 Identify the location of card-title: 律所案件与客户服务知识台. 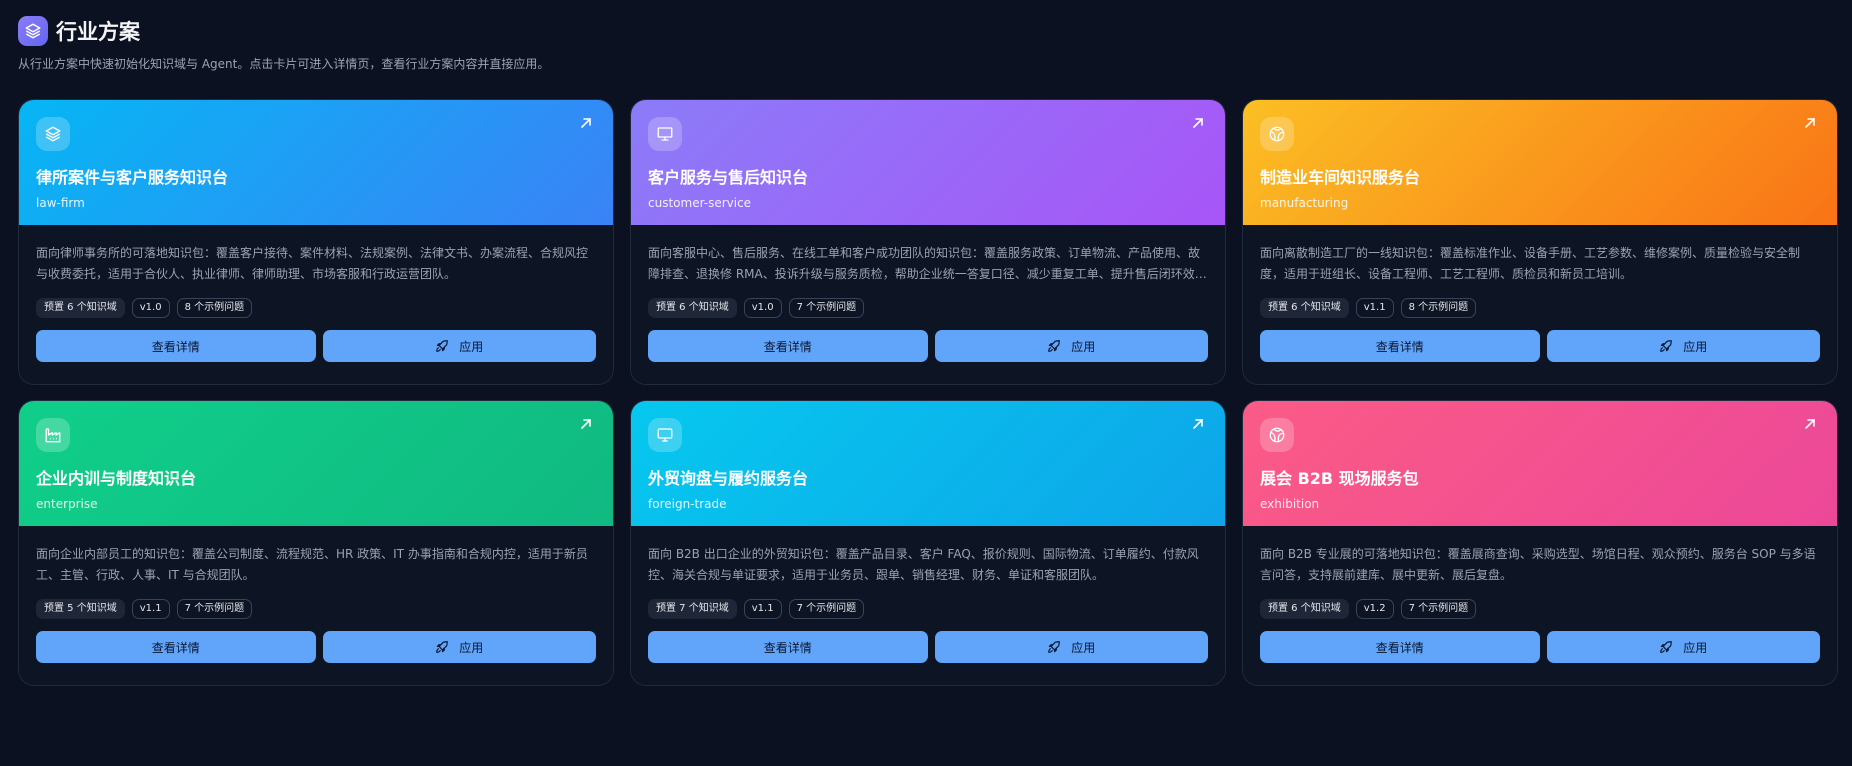
(132, 177).